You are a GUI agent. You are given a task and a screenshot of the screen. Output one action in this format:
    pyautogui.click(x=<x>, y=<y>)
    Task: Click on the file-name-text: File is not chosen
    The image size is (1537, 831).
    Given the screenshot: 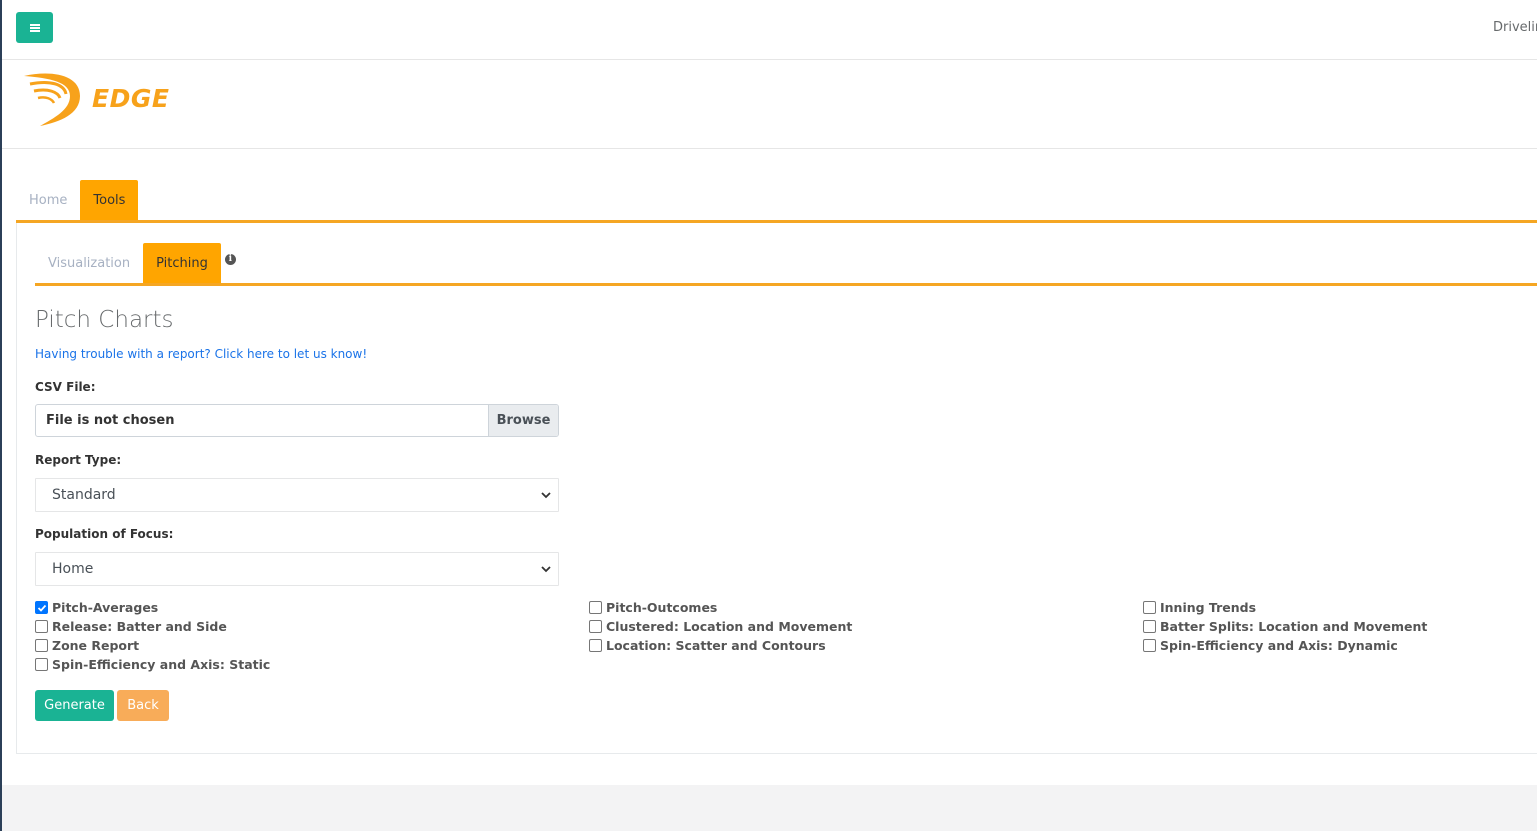 What is the action you would take?
    pyautogui.click(x=262, y=420)
    